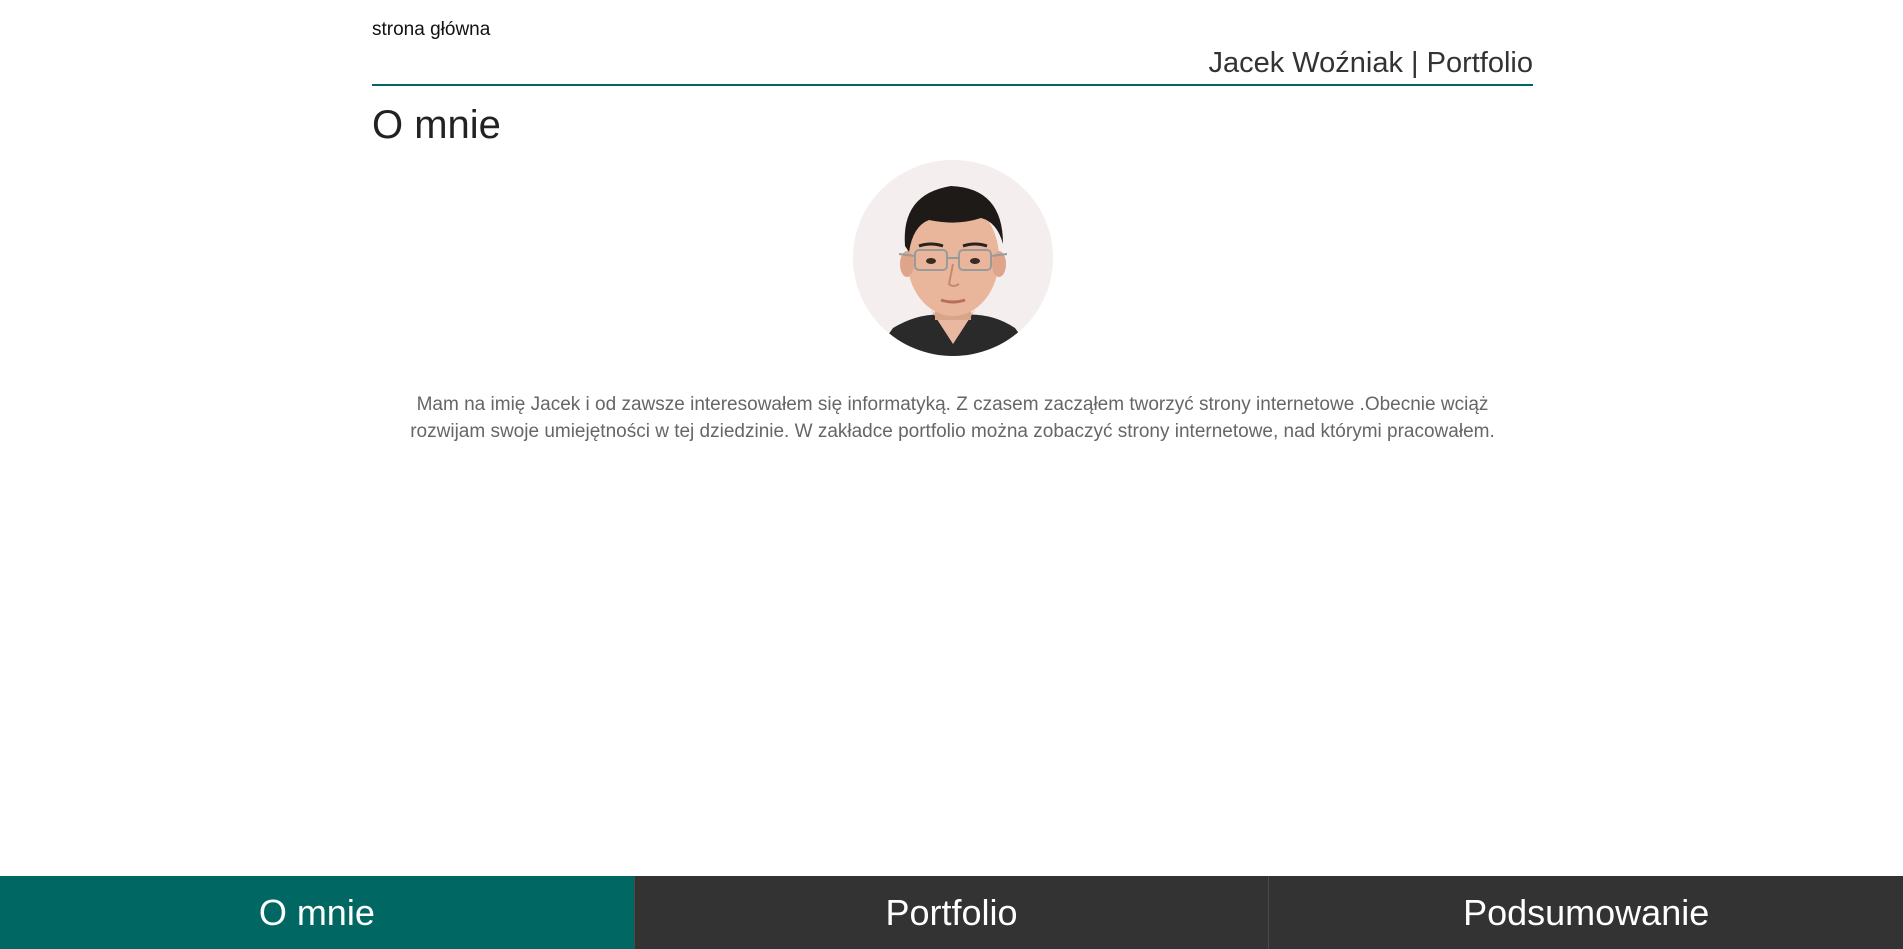 This screenshot has width=1903, height=949. What do you see at coordinates (1585, 912) in the screenshot?
I see `nav-item-podsumowanie: Podsumowanie` at bounding box center [1585, 912].